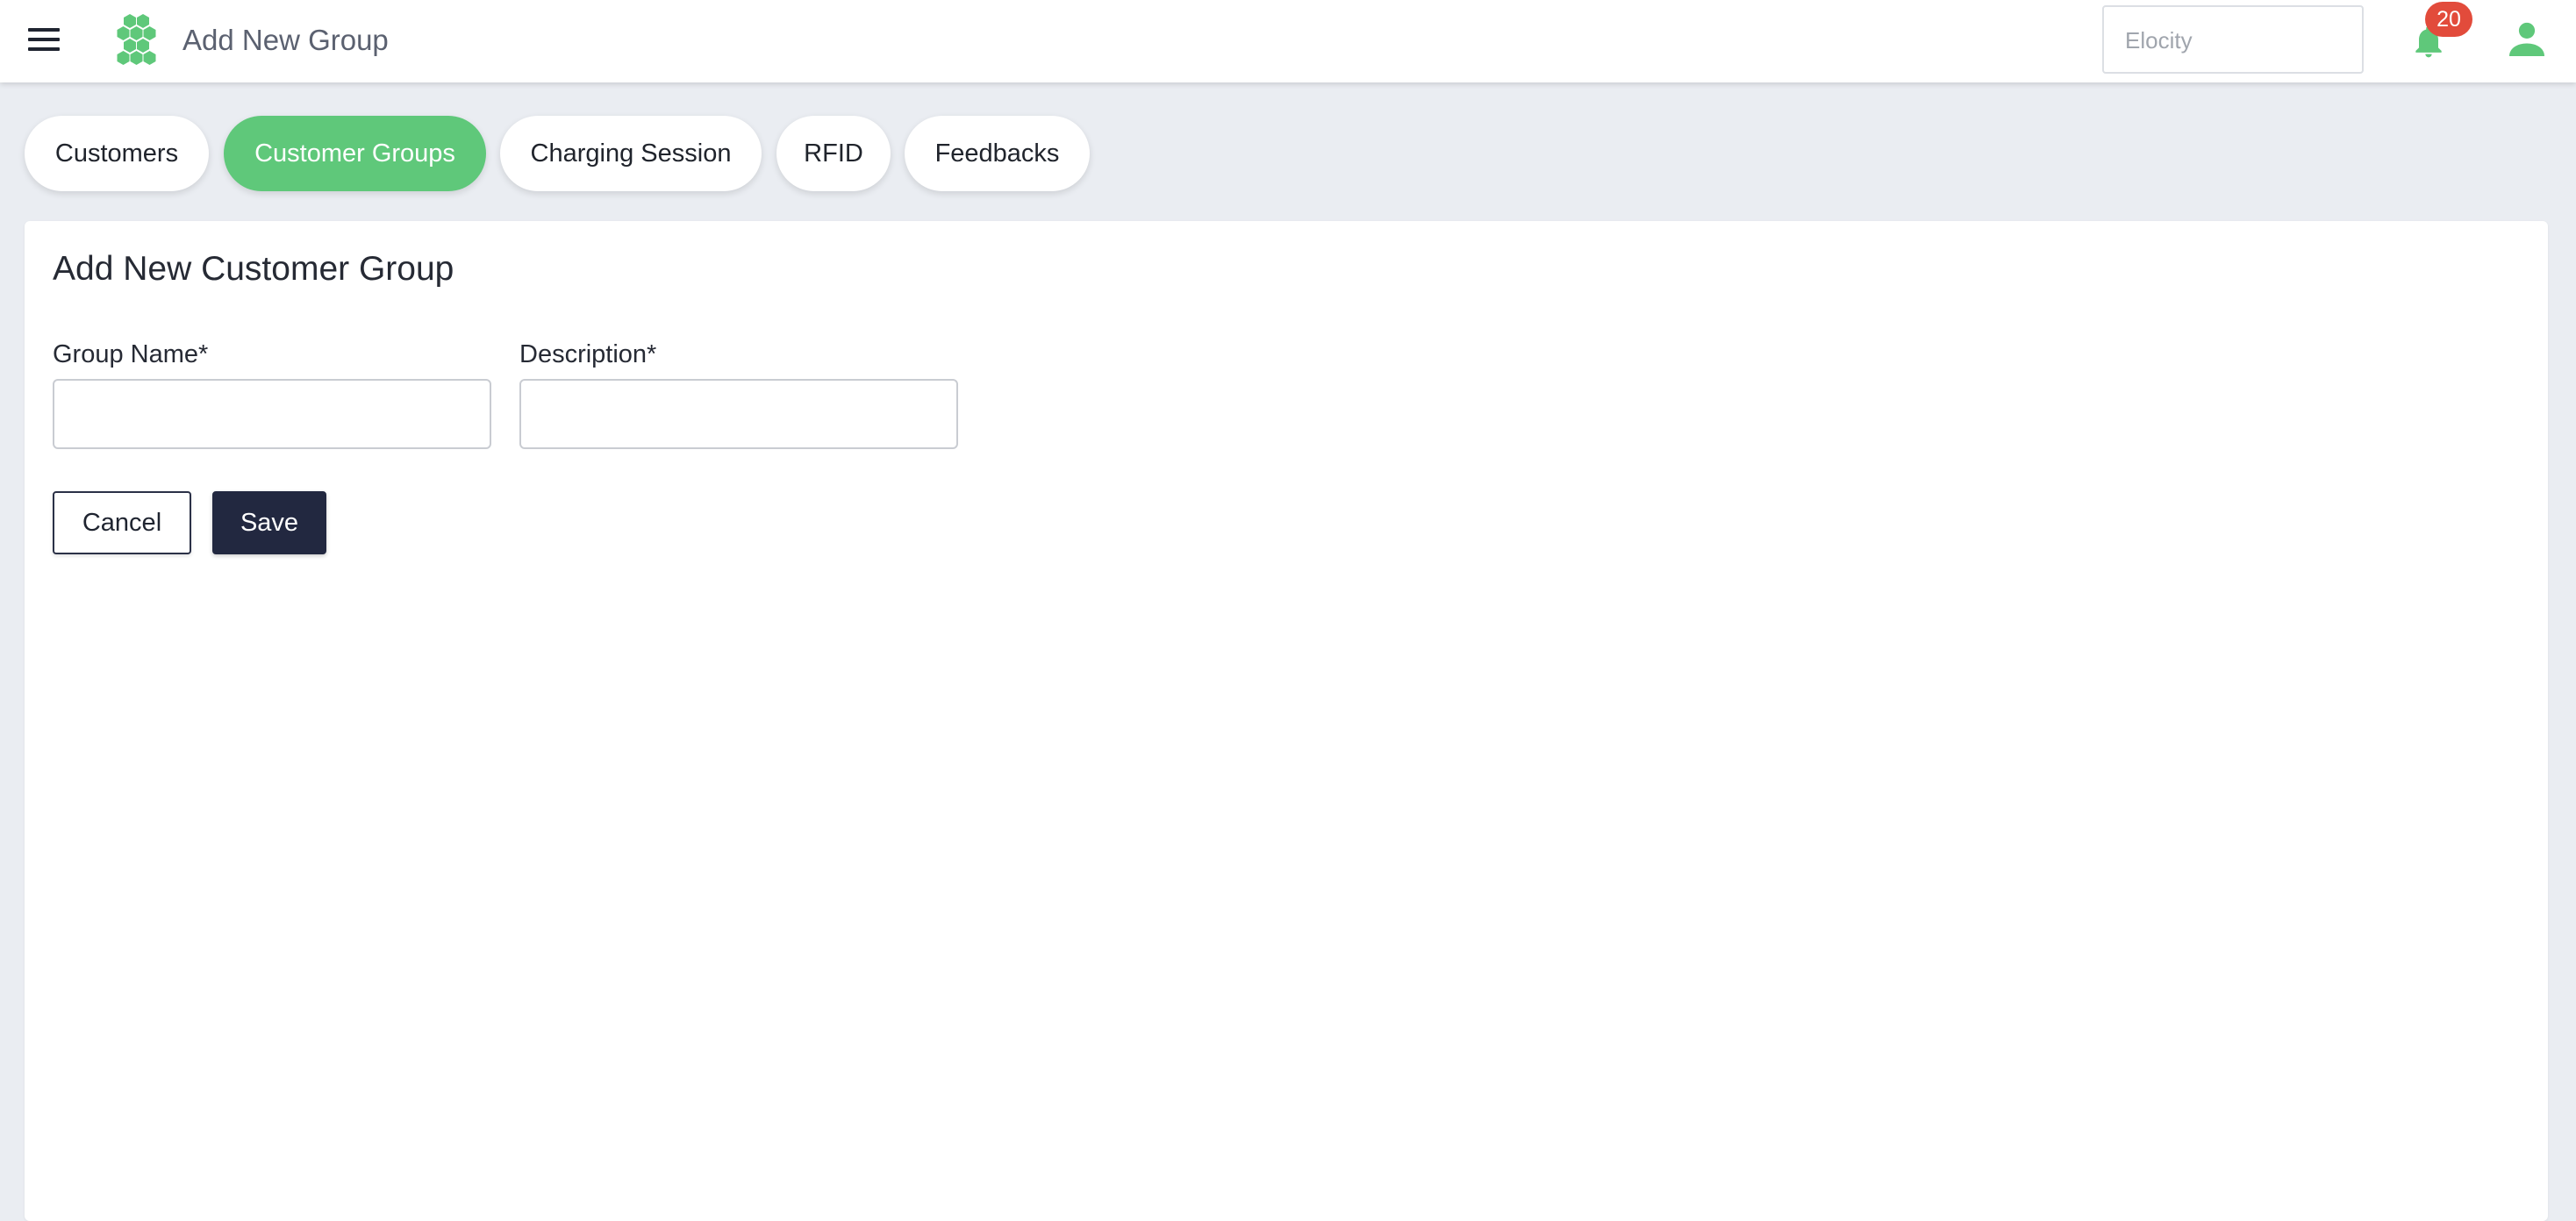 The height and width of the screenshot is (1221, 2576). I want to click on tab-customer-groups: Customer Groups, so click(355, 154).